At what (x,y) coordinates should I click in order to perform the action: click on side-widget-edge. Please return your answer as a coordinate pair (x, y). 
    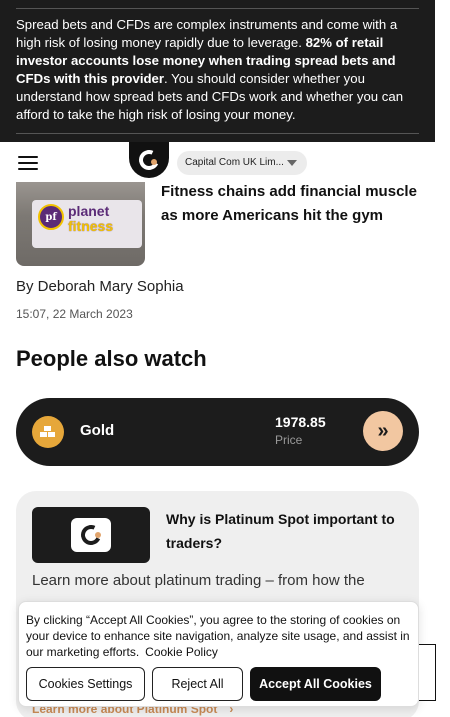
    Looking at the image, I should click on (427, 672).